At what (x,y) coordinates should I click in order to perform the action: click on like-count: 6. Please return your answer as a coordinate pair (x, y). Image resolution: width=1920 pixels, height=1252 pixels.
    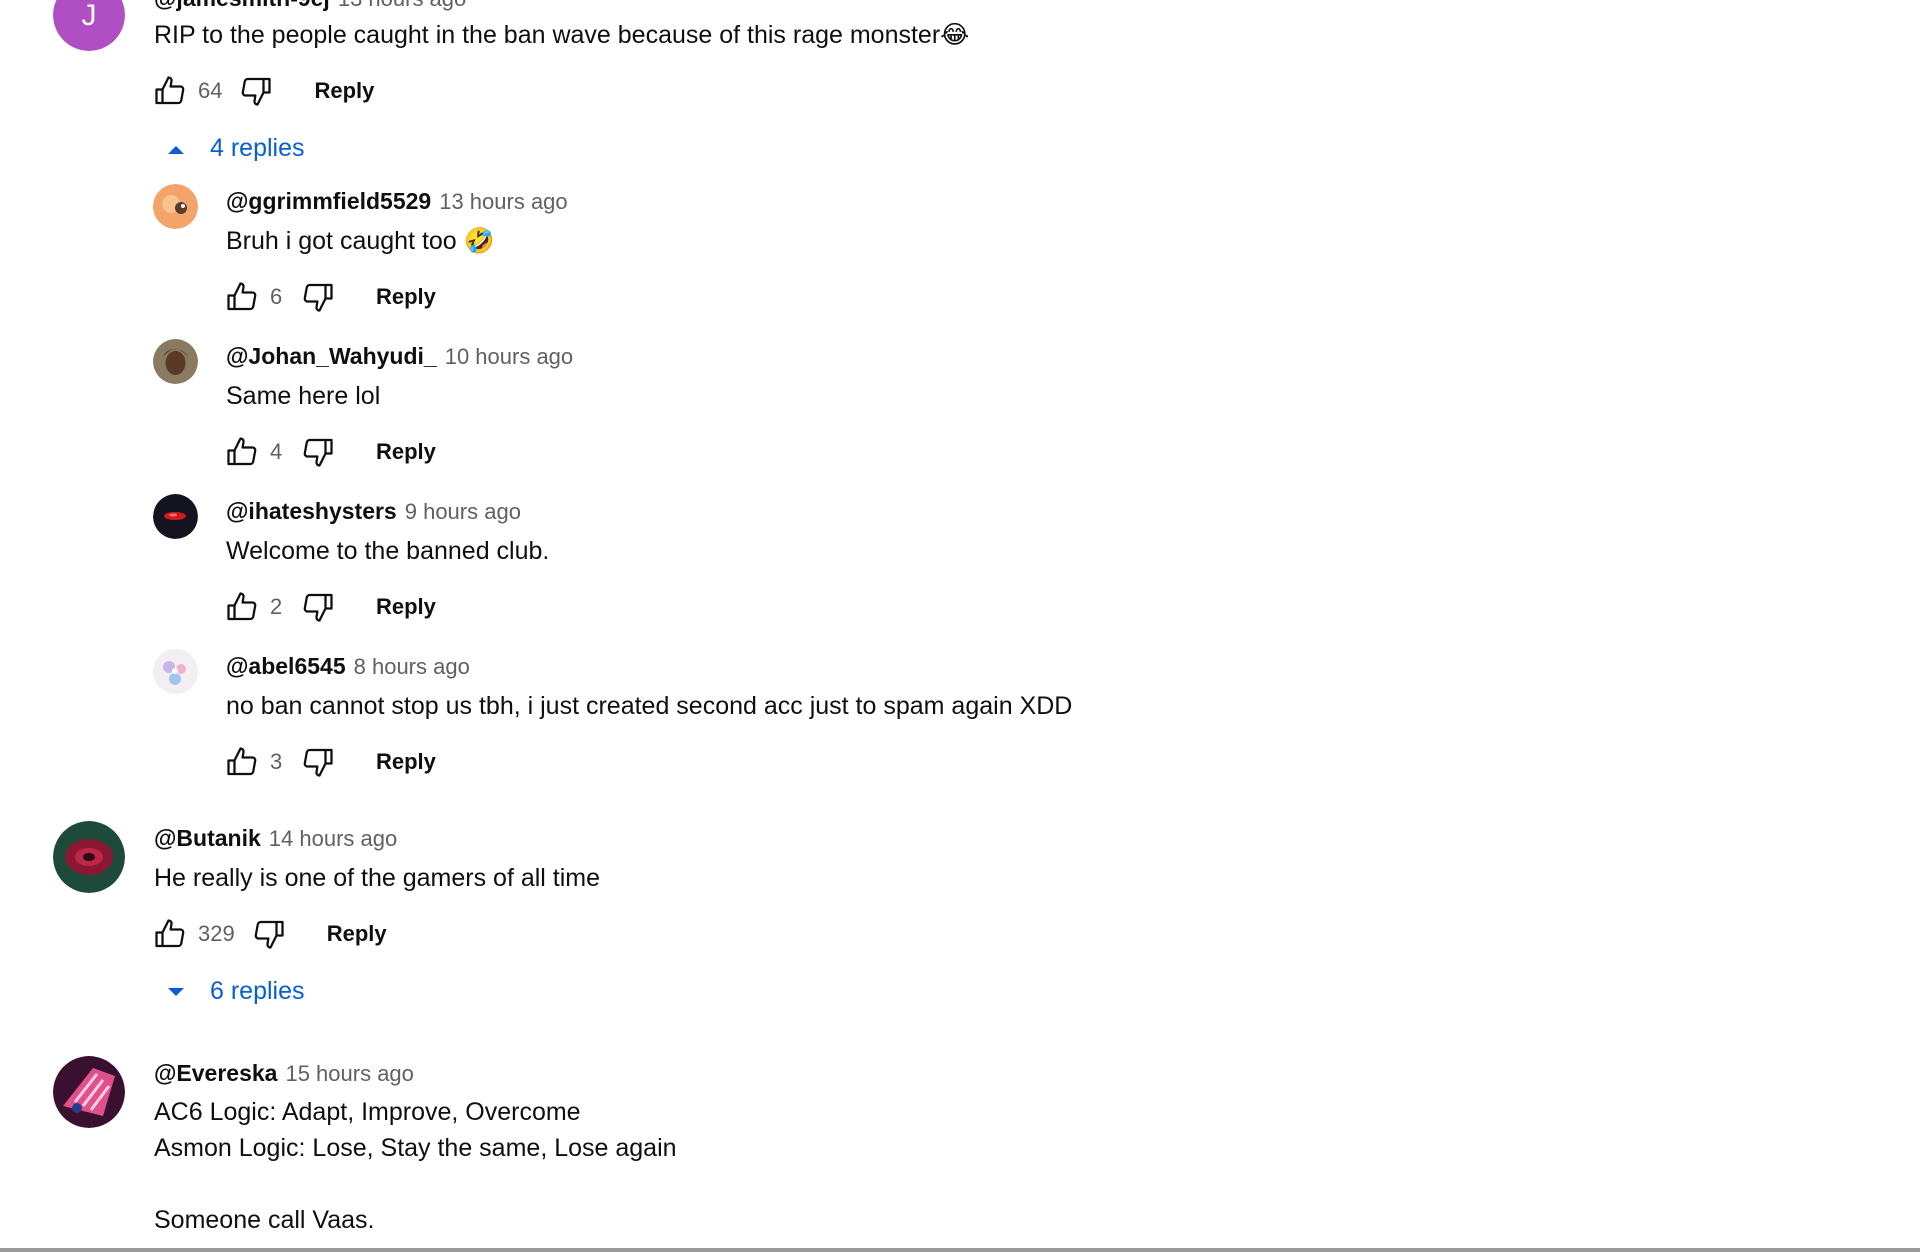
    Looking at the image, I should click on (276, 296).